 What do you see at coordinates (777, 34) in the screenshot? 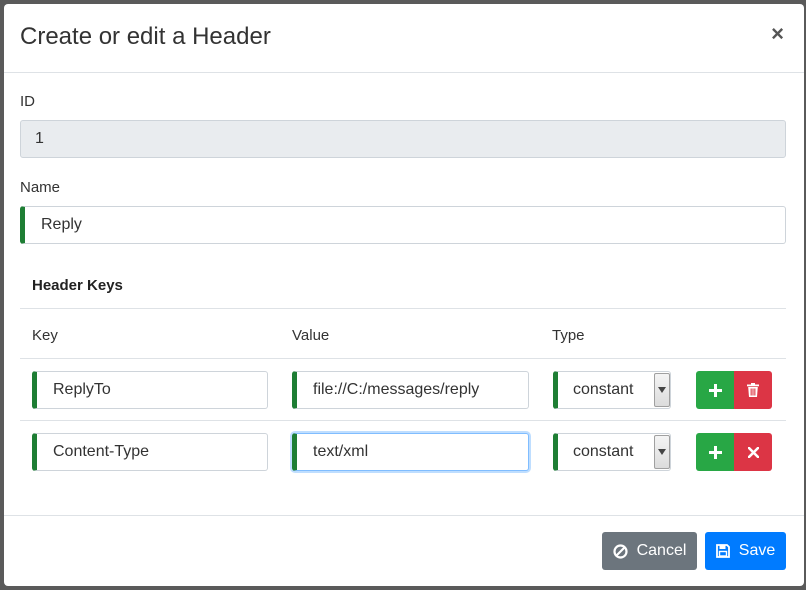
I see `close-button: ×` at bounding box center [777, 34].